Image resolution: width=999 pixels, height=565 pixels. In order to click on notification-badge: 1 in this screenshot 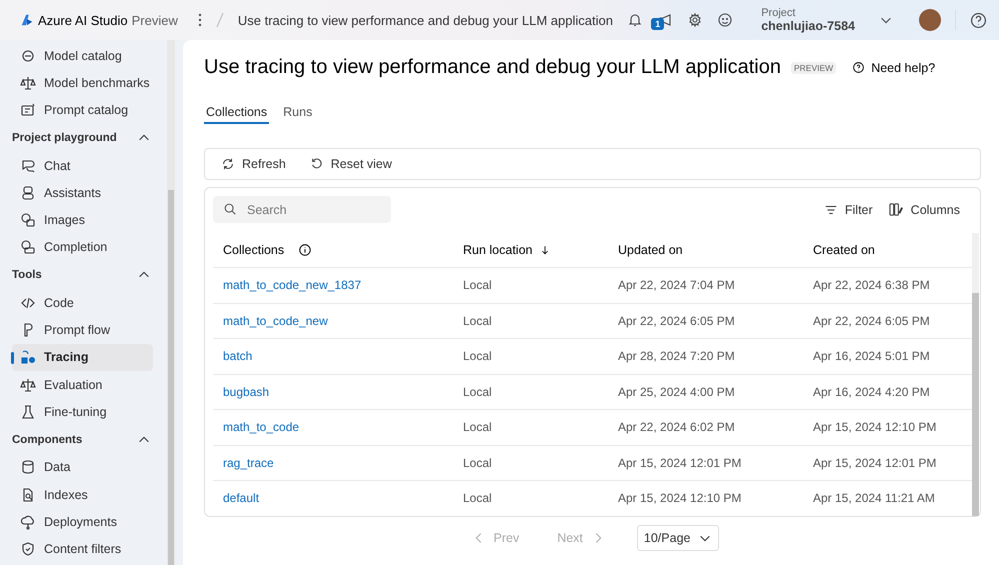, I will do `click(657, 24)`.